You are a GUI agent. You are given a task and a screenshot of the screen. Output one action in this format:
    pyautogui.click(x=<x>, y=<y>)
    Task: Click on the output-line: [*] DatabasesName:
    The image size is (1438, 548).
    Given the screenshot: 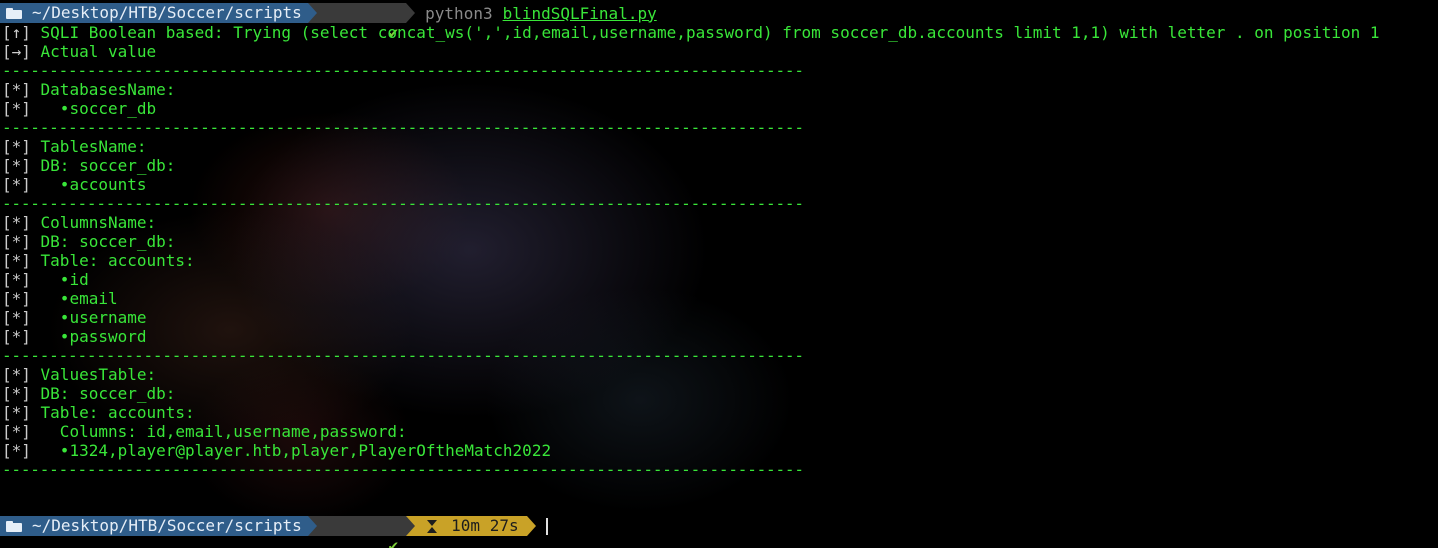 What is the action you would take?
    pyautogui.click(x=88, y=89)
    